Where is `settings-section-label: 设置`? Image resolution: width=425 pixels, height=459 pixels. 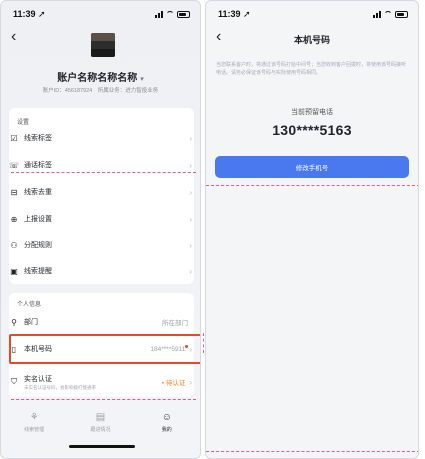
settings-section-label: 设置 is located at coordinates (23, 123).